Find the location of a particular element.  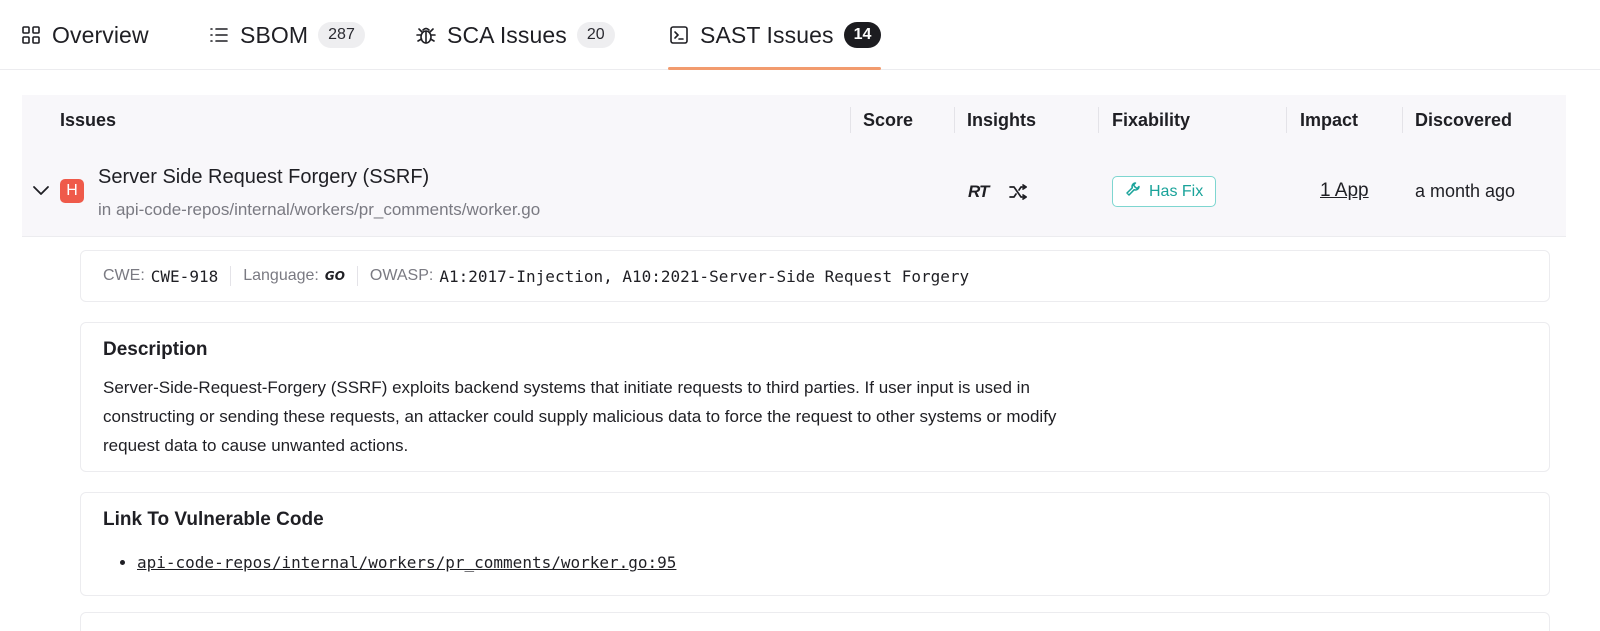

go-language-icon: GO is located at coordinates (334, 276).